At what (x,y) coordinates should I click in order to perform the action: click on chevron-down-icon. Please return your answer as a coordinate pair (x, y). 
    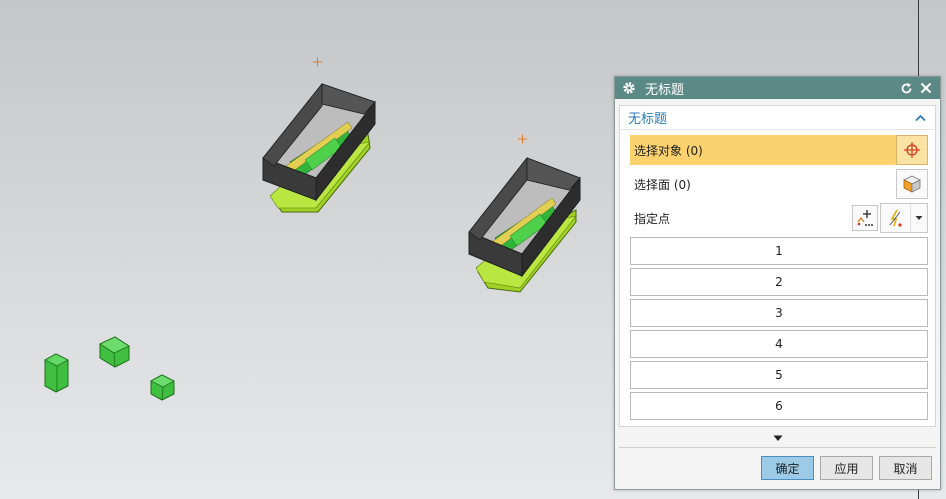
    Looking at the image, I should click on (919, 218).